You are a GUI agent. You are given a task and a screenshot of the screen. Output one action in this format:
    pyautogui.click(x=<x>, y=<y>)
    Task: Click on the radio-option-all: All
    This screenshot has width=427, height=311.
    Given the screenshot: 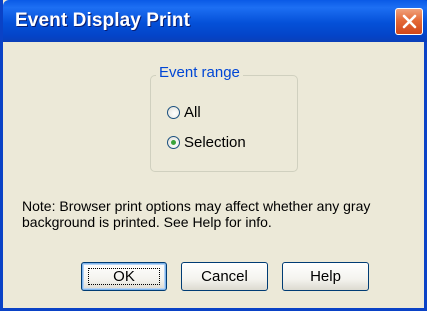 What is the action you would take?
    pyautogui.click(x=184, y=112)
    